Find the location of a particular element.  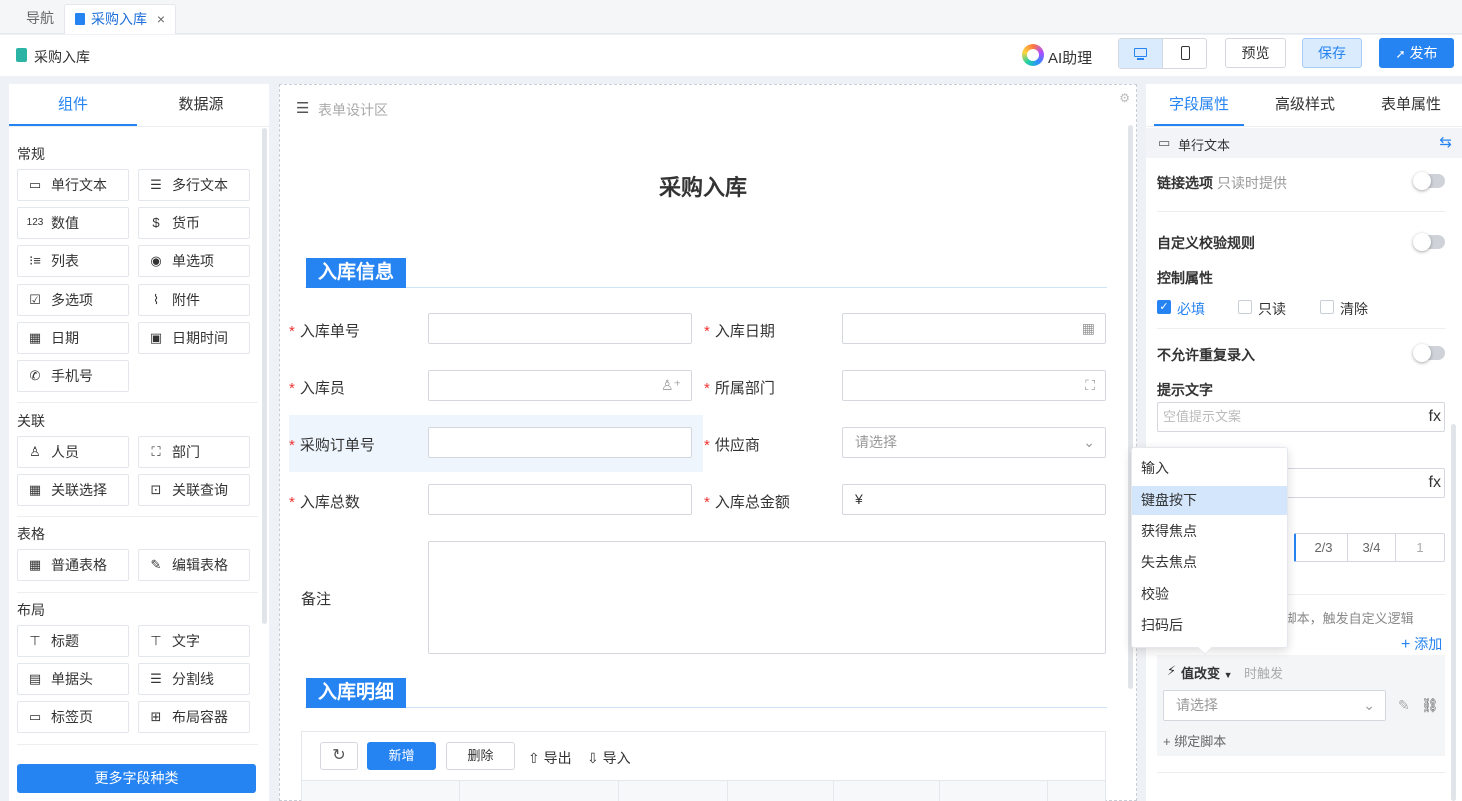

dropdown-item-blur: 失去焦点 is located at coordinates (1209, 562).